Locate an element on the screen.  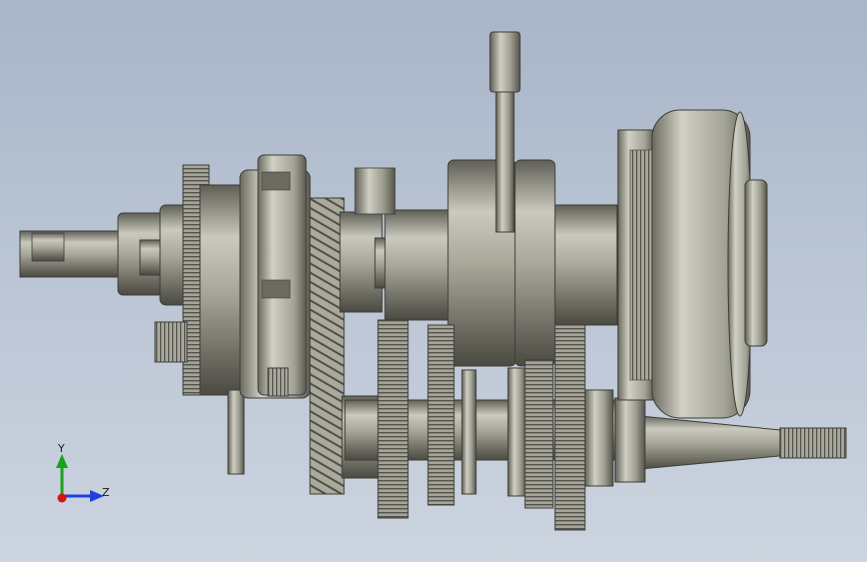
y-axis-label: Y is located at coordinates (61, 448).